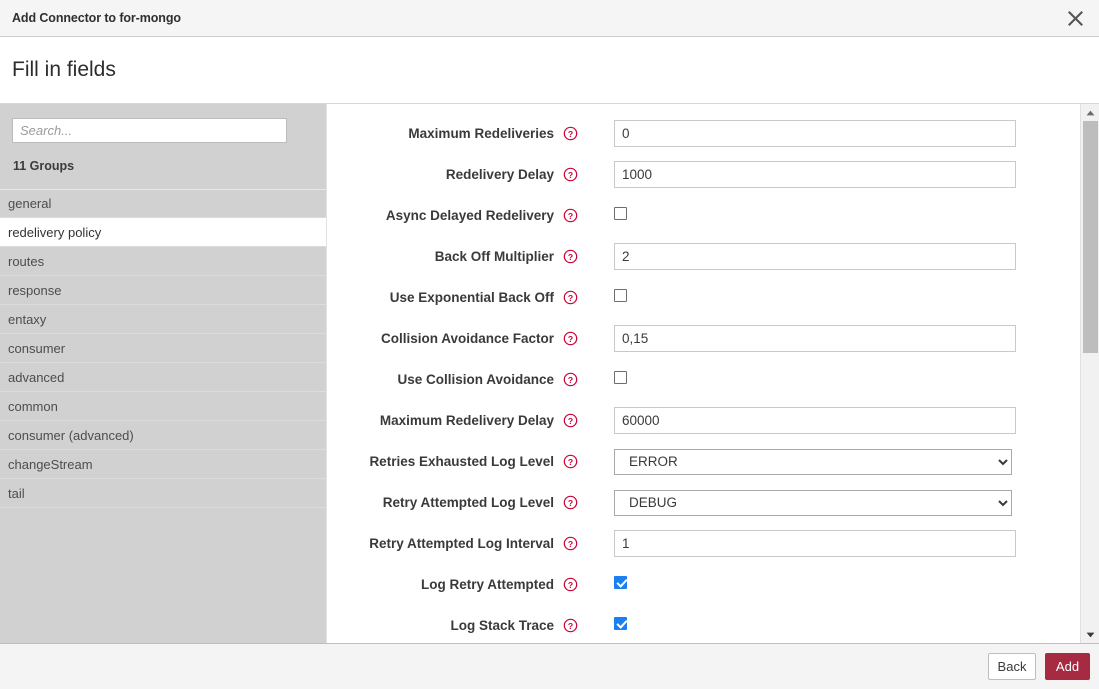  I want to click on sidebar-item-label: redelivery policy, so click(55, 232).